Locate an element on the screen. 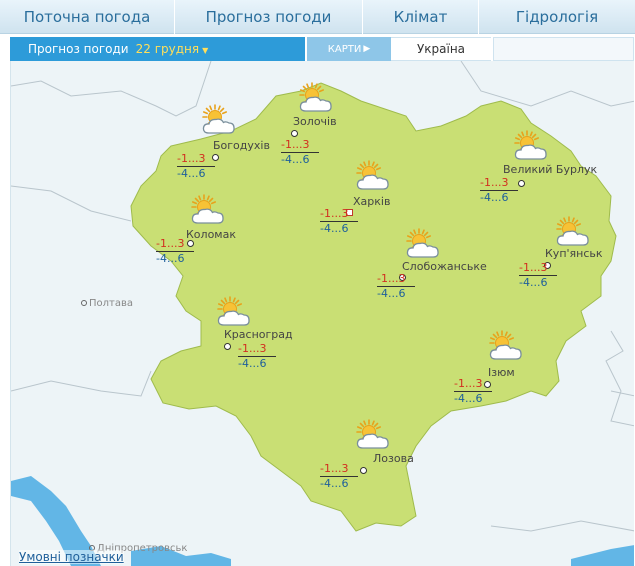  legend-link: Умовні позначки is located at coordinates (71, 557).